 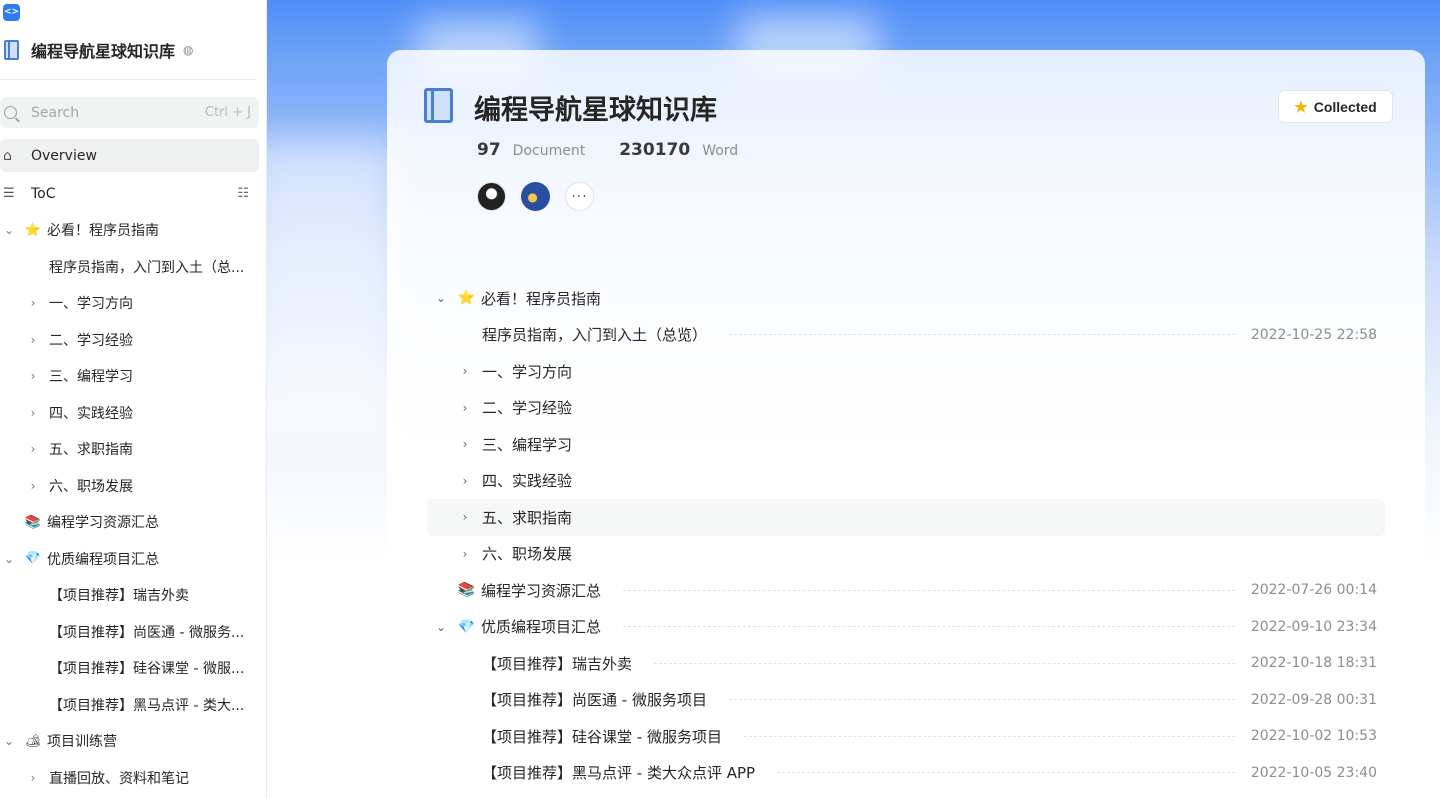 I want to click on toc-row: 程序员指南，入门到入土（总览） 2022-10-25 22:58, so click(x=906, y=335).